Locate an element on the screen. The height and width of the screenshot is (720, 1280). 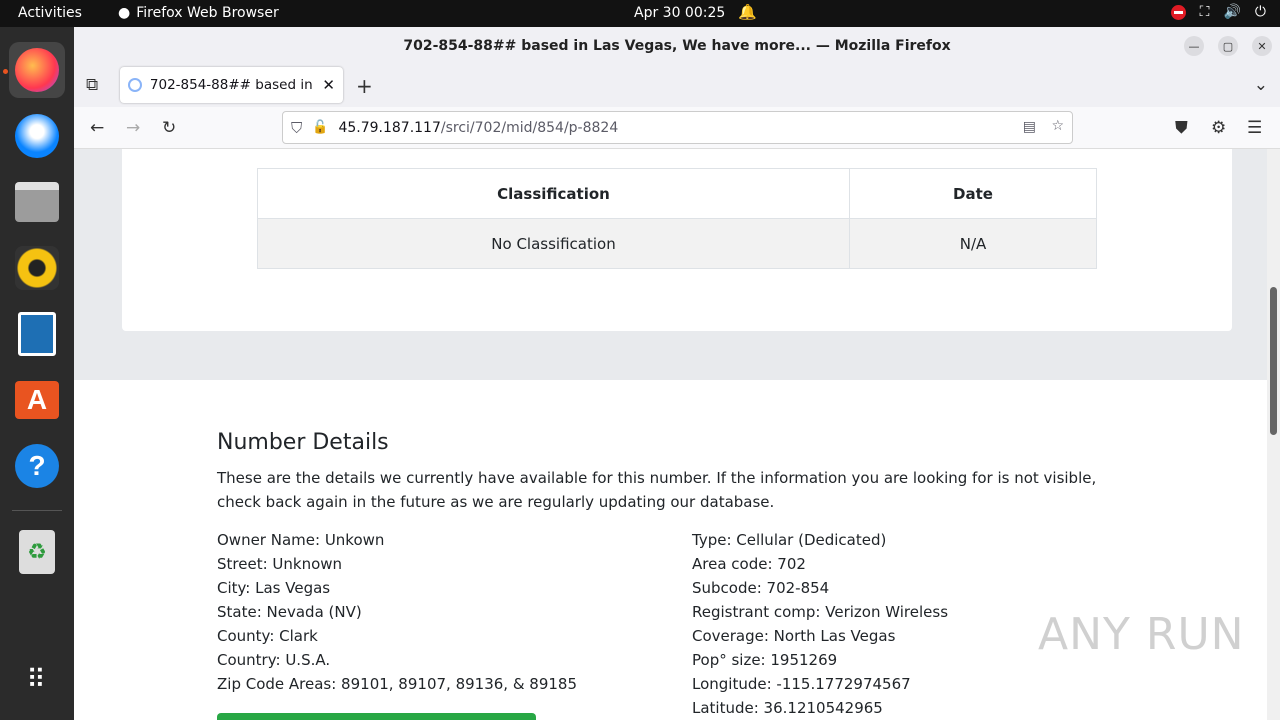
reload-icon: ↻ is located at coordinates (169, 128).